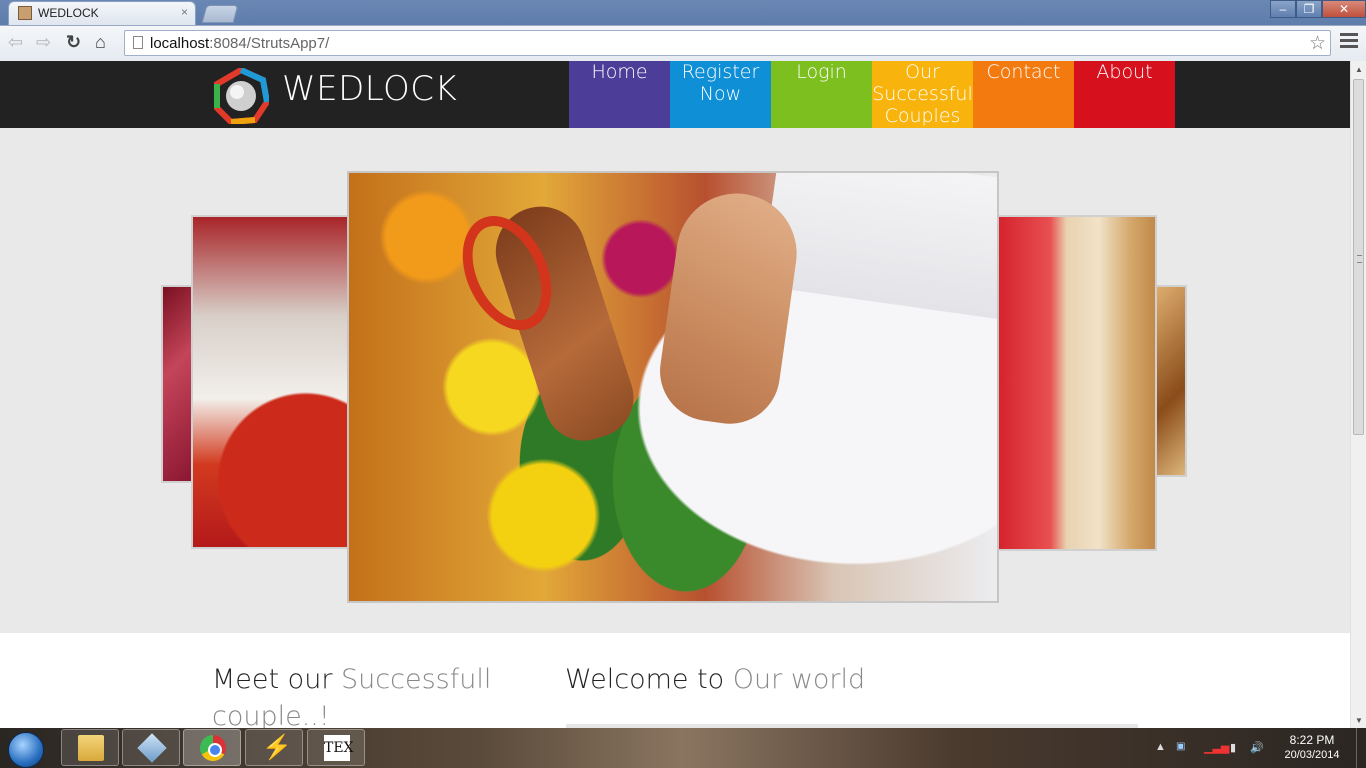  Describe the element at coordinates (1359, 69) in the screenshot. I see `scroll-up-arrow-icon: ▲` at that location.